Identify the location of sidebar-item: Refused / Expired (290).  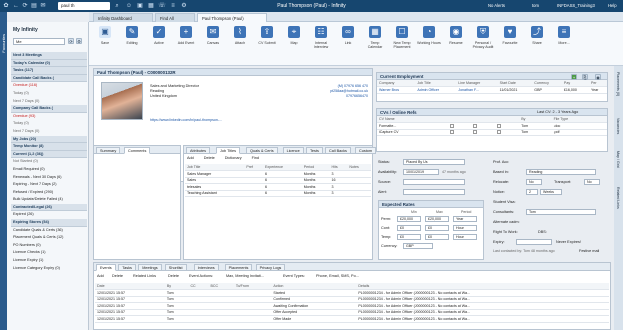
(49, 193).